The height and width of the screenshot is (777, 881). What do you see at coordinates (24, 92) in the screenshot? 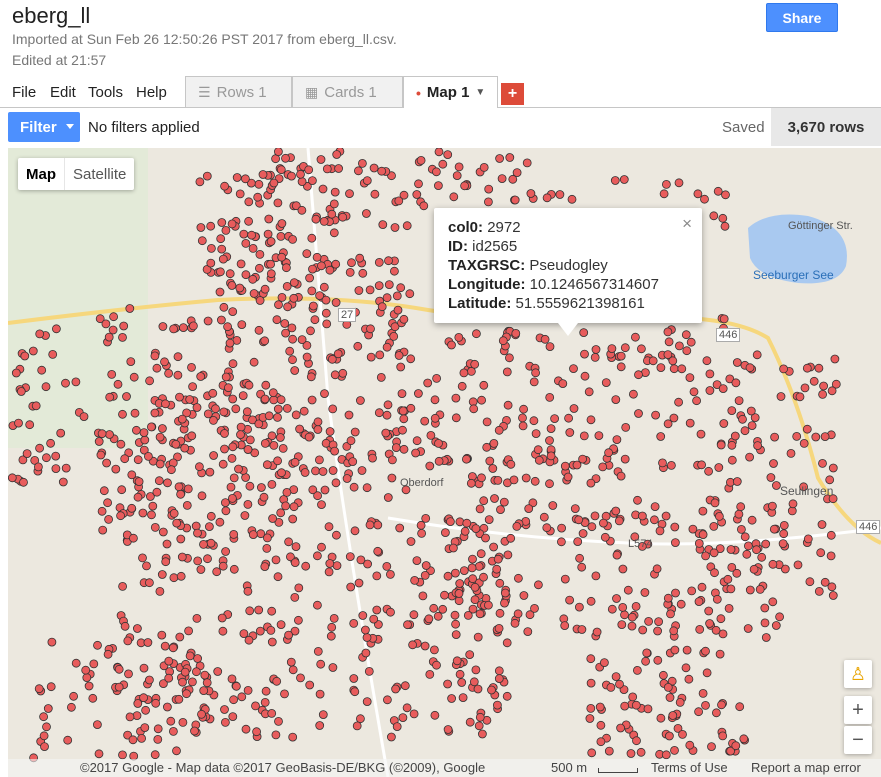
I see `menu-file: File` at bounding box center [24, 92].